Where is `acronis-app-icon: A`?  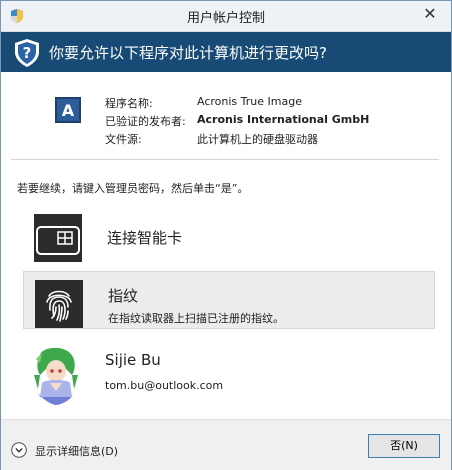 acronis-app-icon: A is located at coordinates (68, 110).